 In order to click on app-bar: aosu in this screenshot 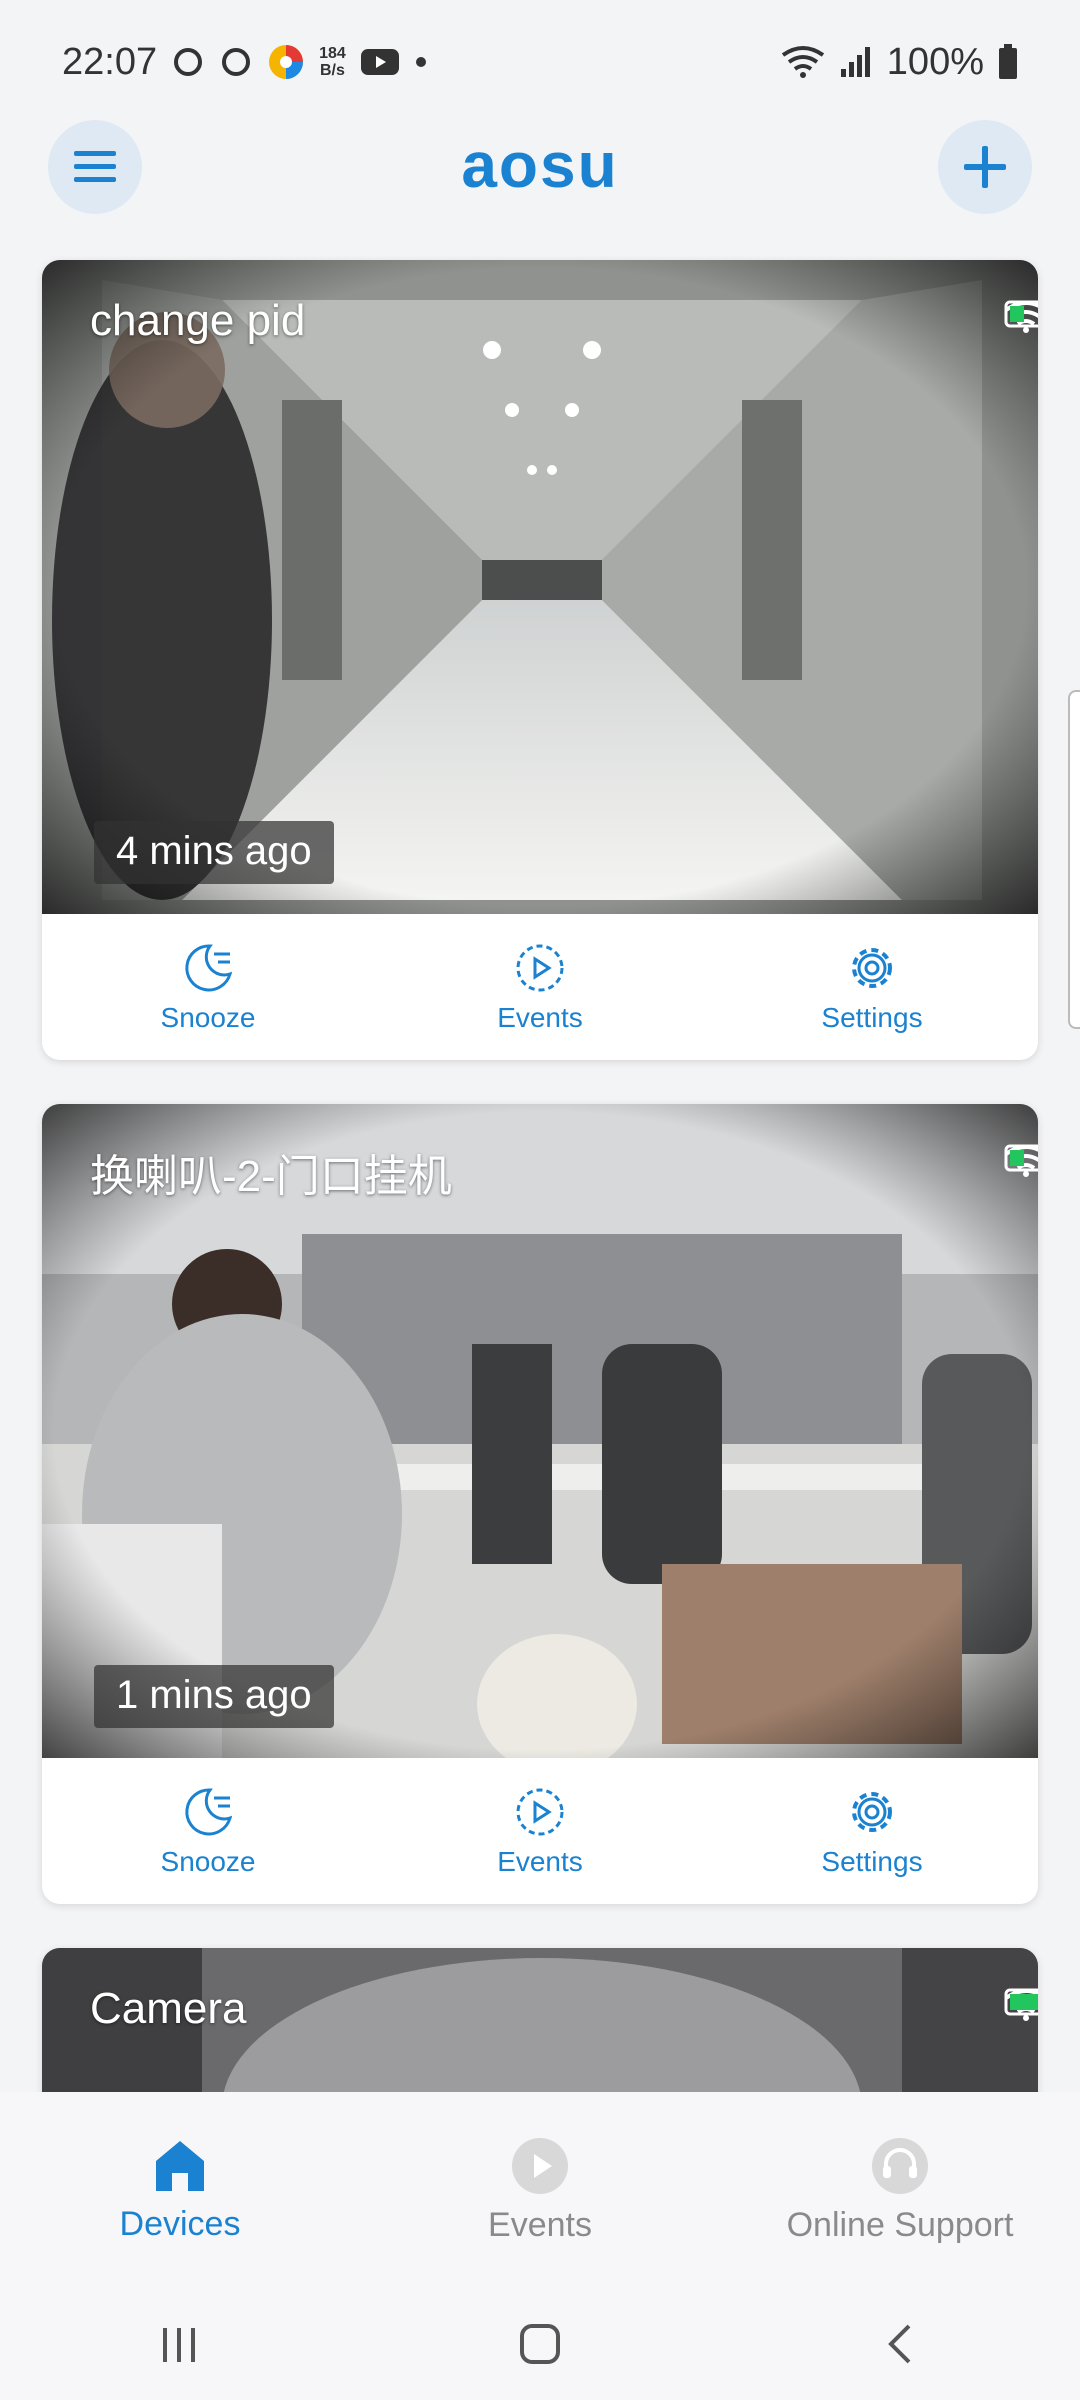, I will do `click(540, 188)`.